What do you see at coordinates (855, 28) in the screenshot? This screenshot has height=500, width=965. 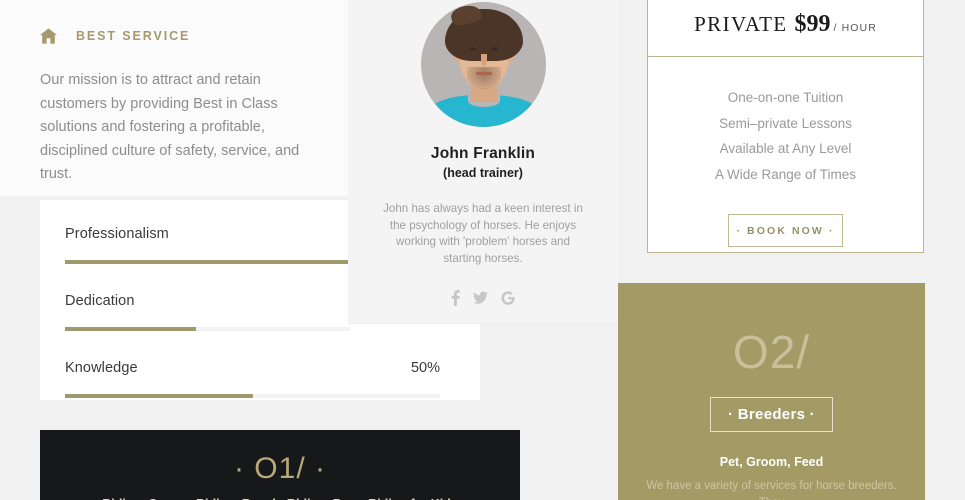 I see `price-unit: / HOUR` at bounding box center [855, 28].